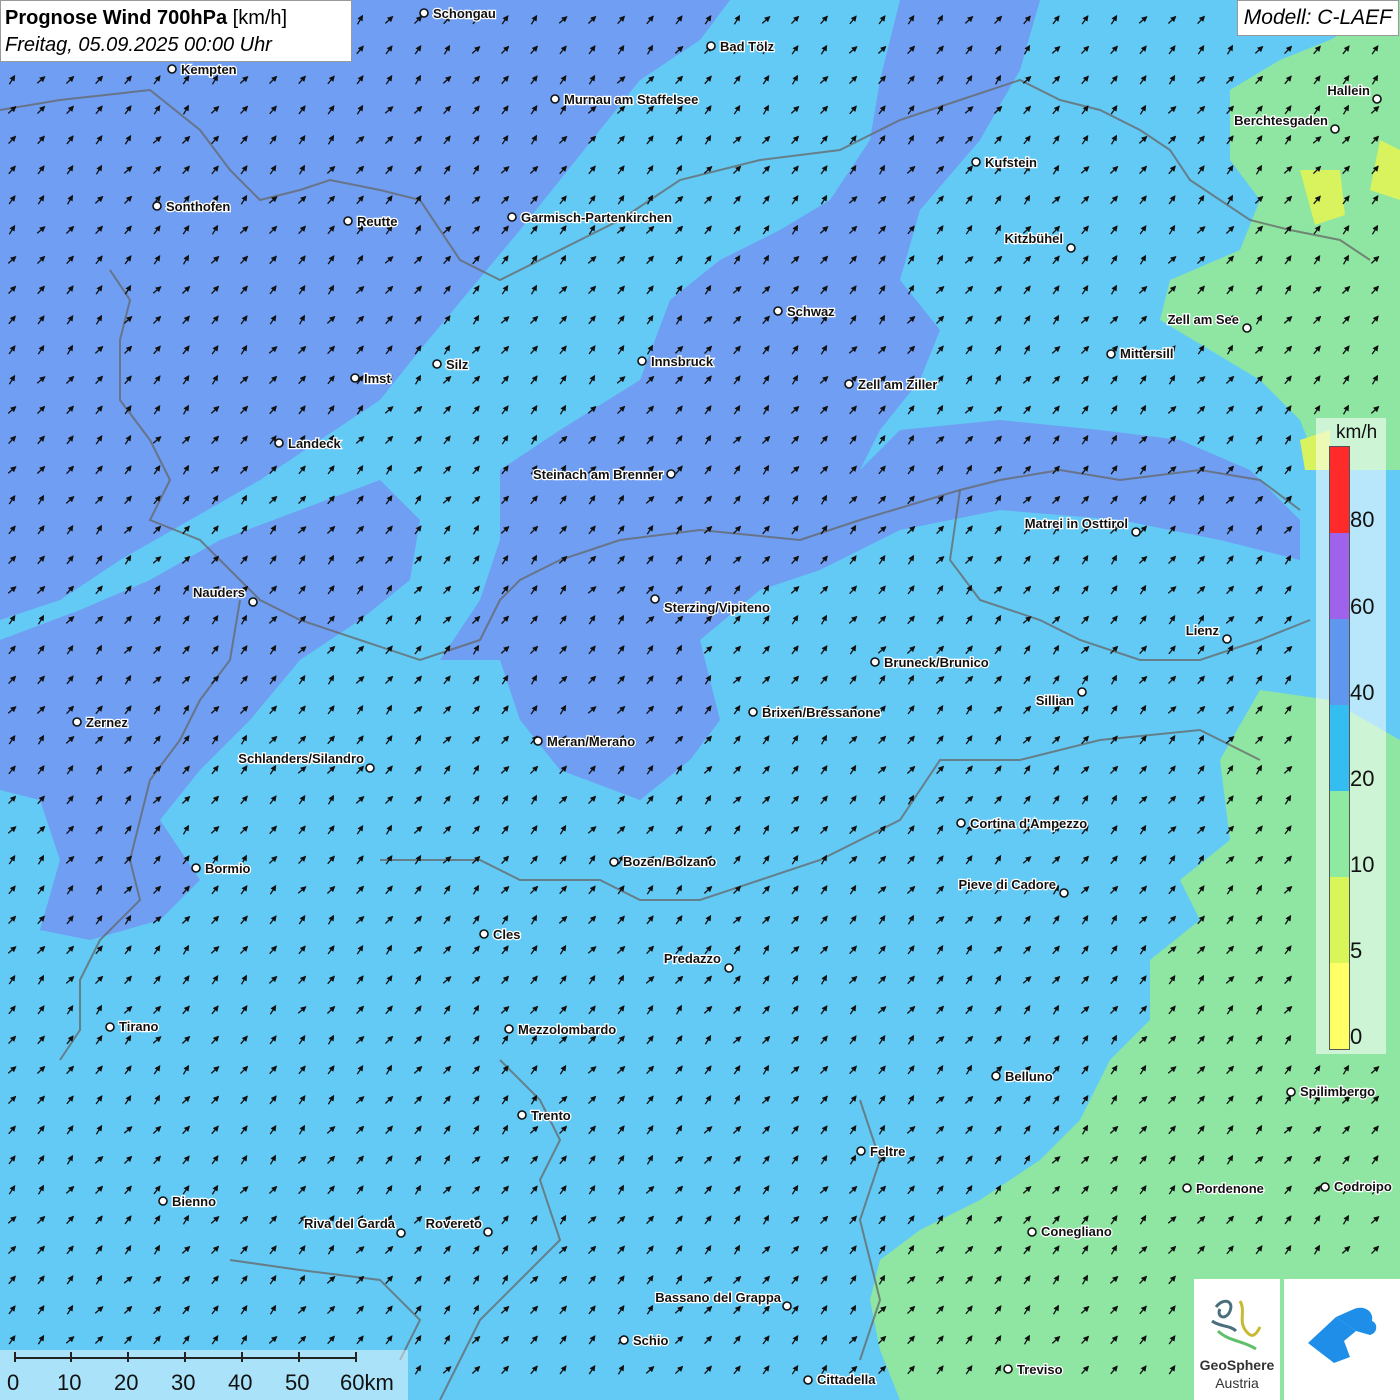 The height and width of the screenshot is (1400, 1400). Describe the element at coordinates (1034, 238) in the screenshot. I see `place-label: Kitzbühel` at that location.